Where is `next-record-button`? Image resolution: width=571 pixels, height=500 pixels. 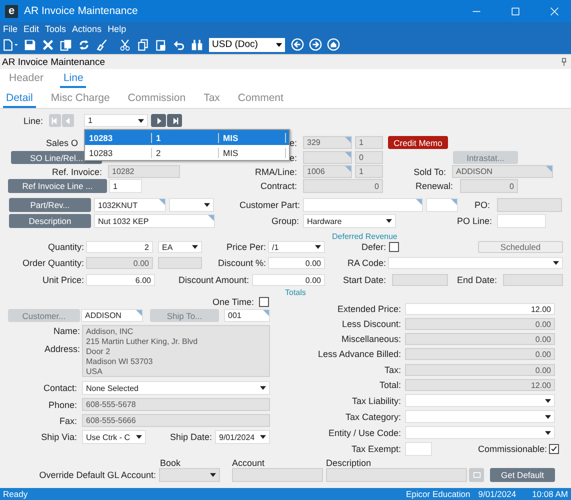
next-record-button is located at coordinates (158, 120).